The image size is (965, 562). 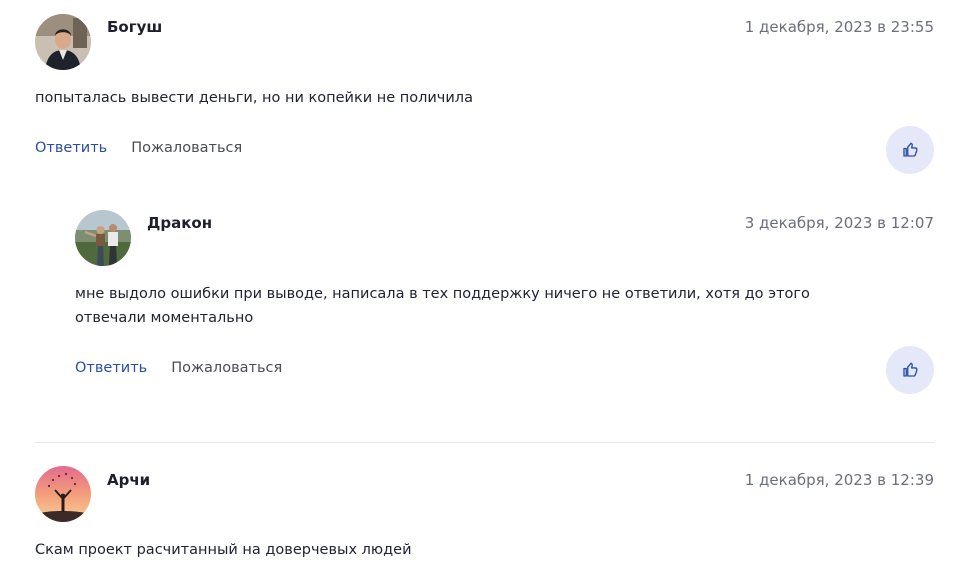 What do you see at coordinates (129, 480) in the screenshot?
I see `comment-author: Арчи` at bounding box center [129, 480].